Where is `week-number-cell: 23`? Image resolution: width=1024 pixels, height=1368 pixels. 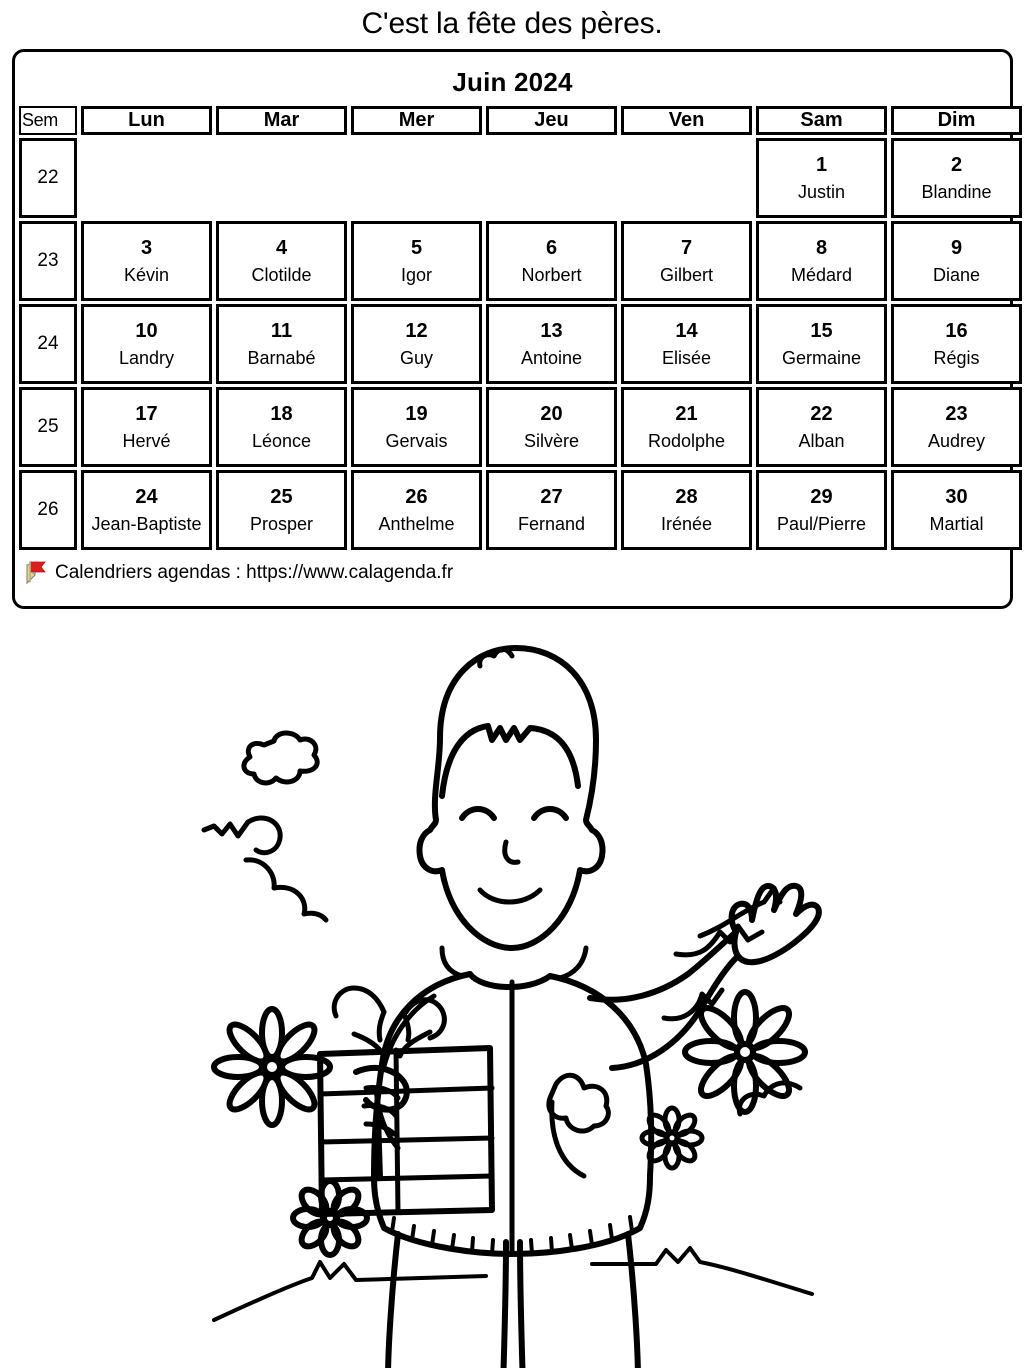
week-number-cell: 23 is located at coordinates (48, 261).